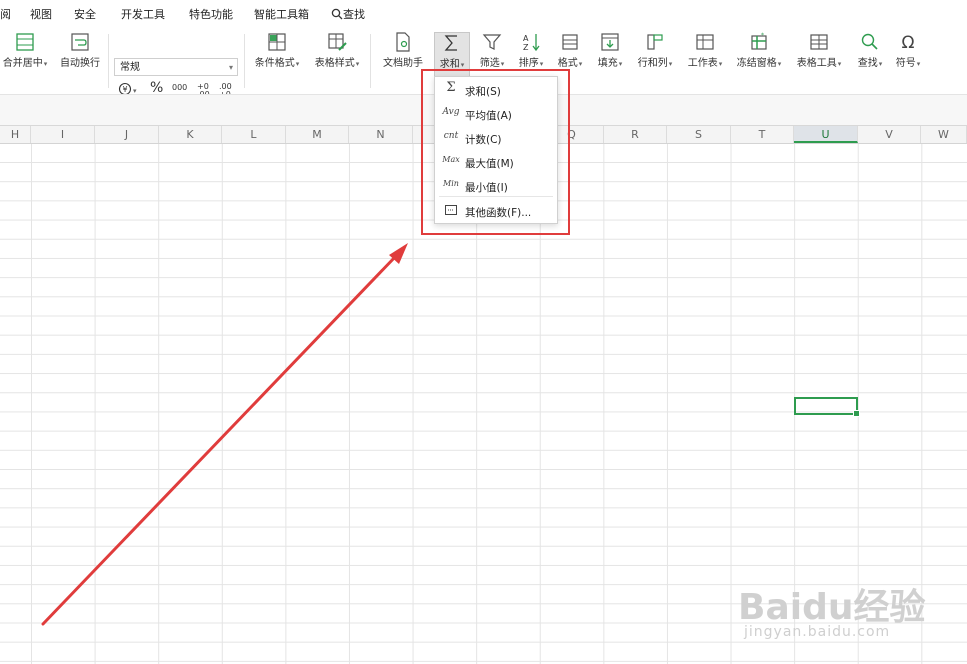 The height and width of the screenshot is (664, 967). Describe the element at coordinates (832, 607) in the screenshot. I see `baidu-watermark-logo: Baidu经验` at that location.